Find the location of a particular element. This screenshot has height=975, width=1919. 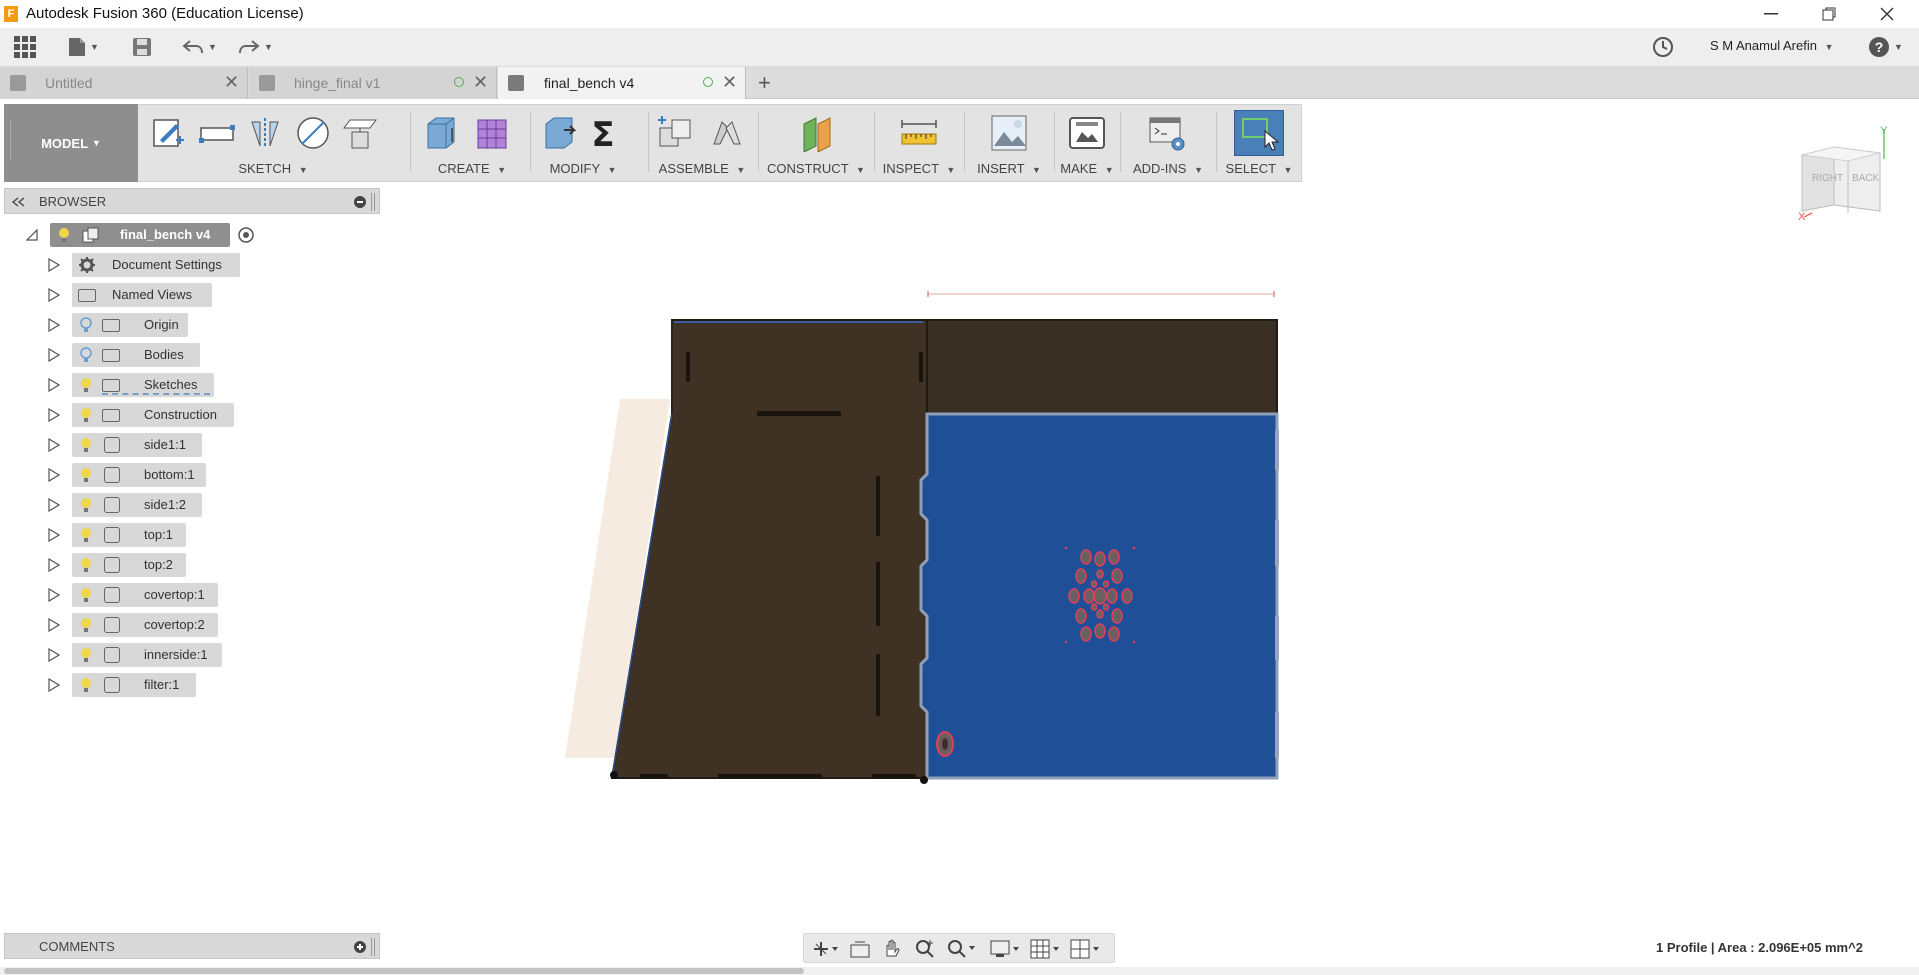

viewcube-face-right: RIGHT is located at coordinates (1827, 178).